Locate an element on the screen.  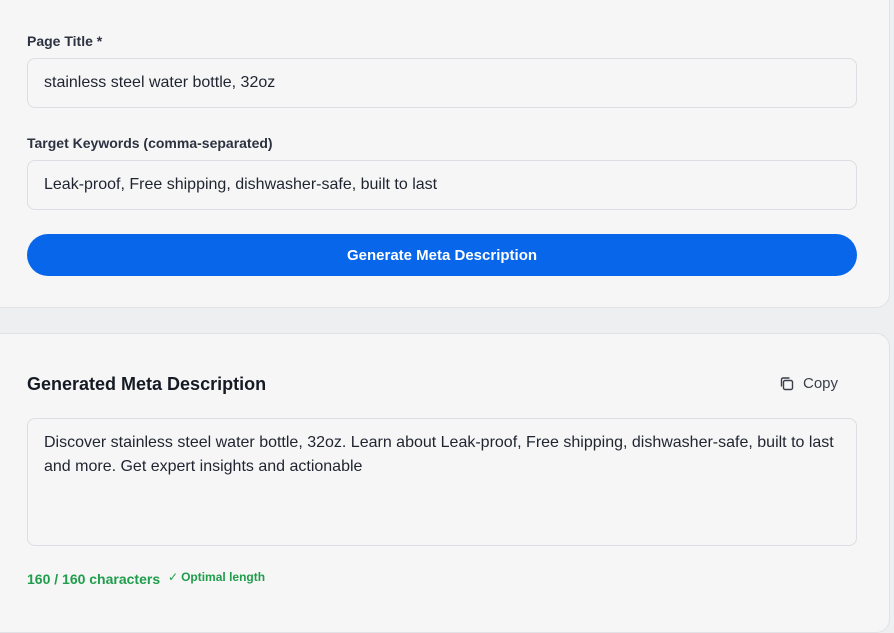
keywords-label: Target Keywords (comma-separated) is located at coordinates (150, 143).